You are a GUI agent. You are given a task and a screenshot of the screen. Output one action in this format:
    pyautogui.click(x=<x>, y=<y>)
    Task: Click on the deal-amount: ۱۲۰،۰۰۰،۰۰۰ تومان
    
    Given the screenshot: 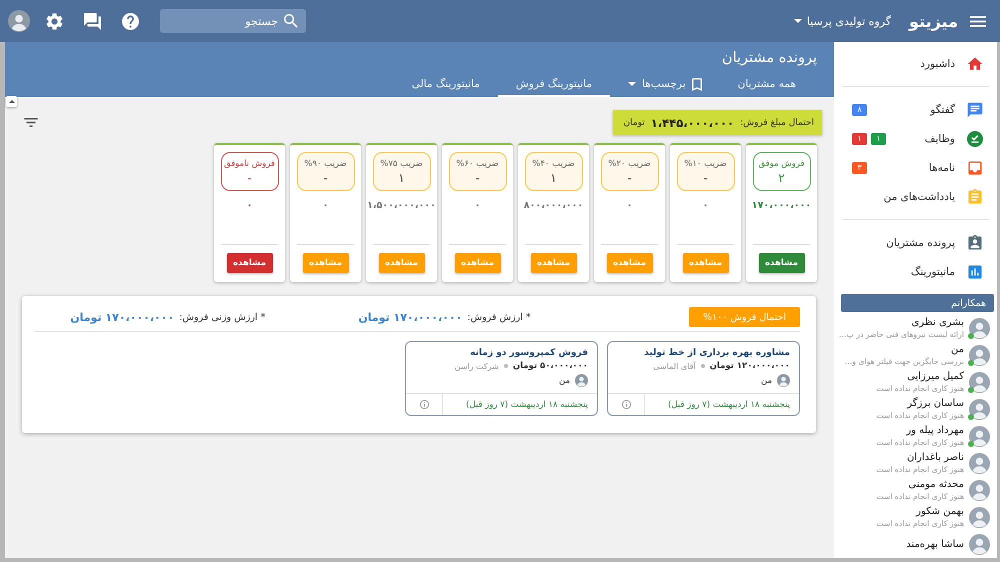 What is the action you would take?
    pyautogui.click(x=750, y=366)
    